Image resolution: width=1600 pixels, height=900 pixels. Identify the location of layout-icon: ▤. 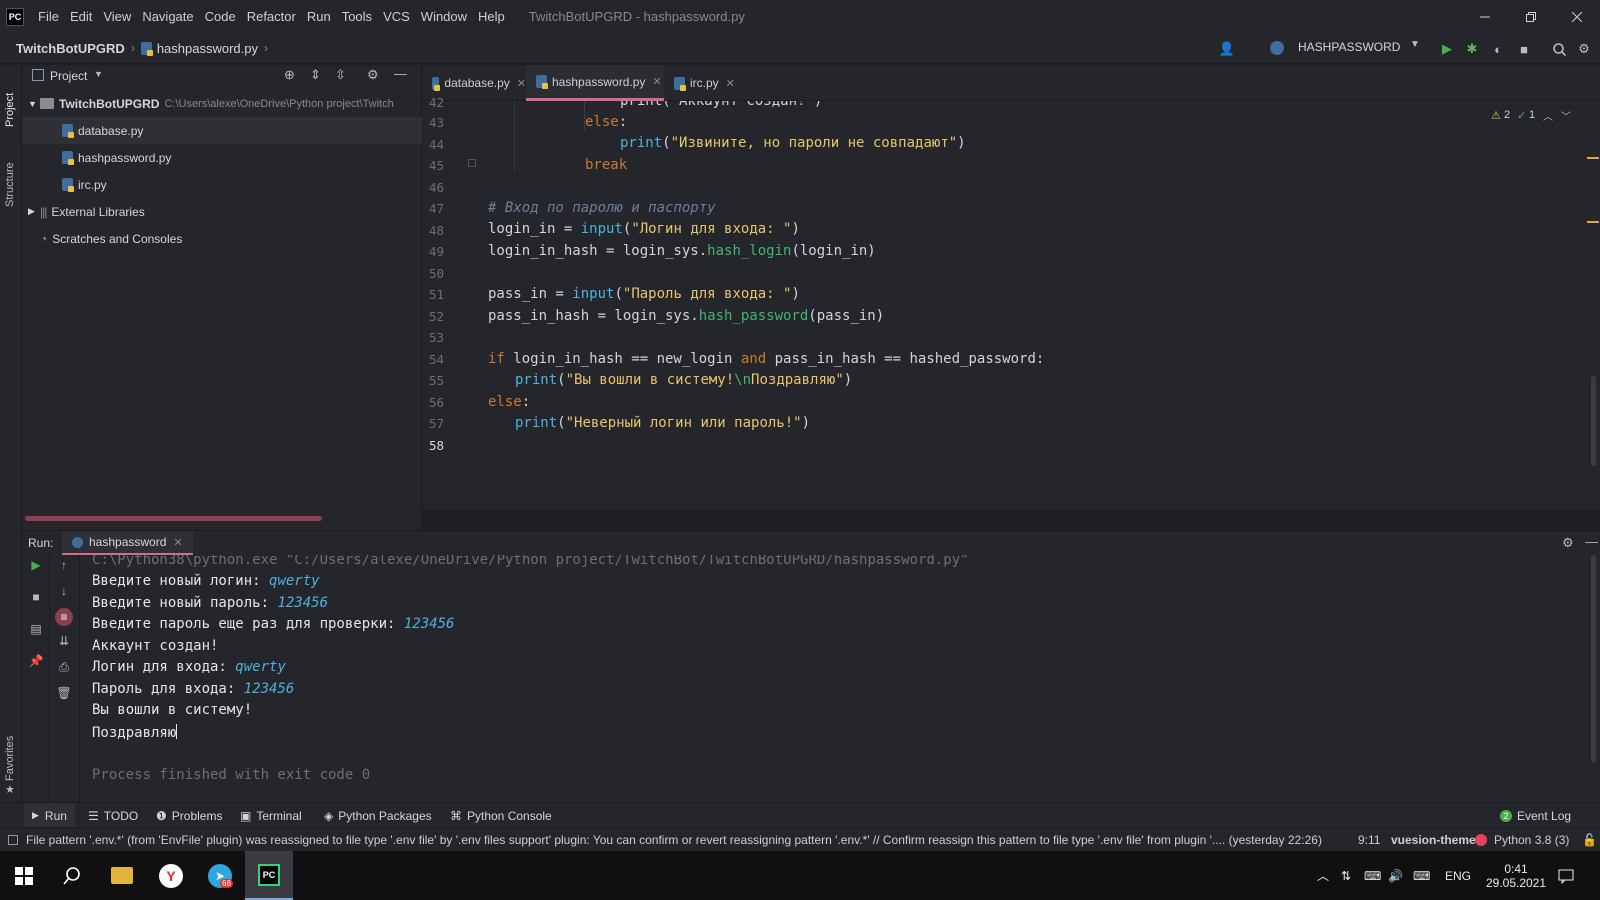
(36, 629).